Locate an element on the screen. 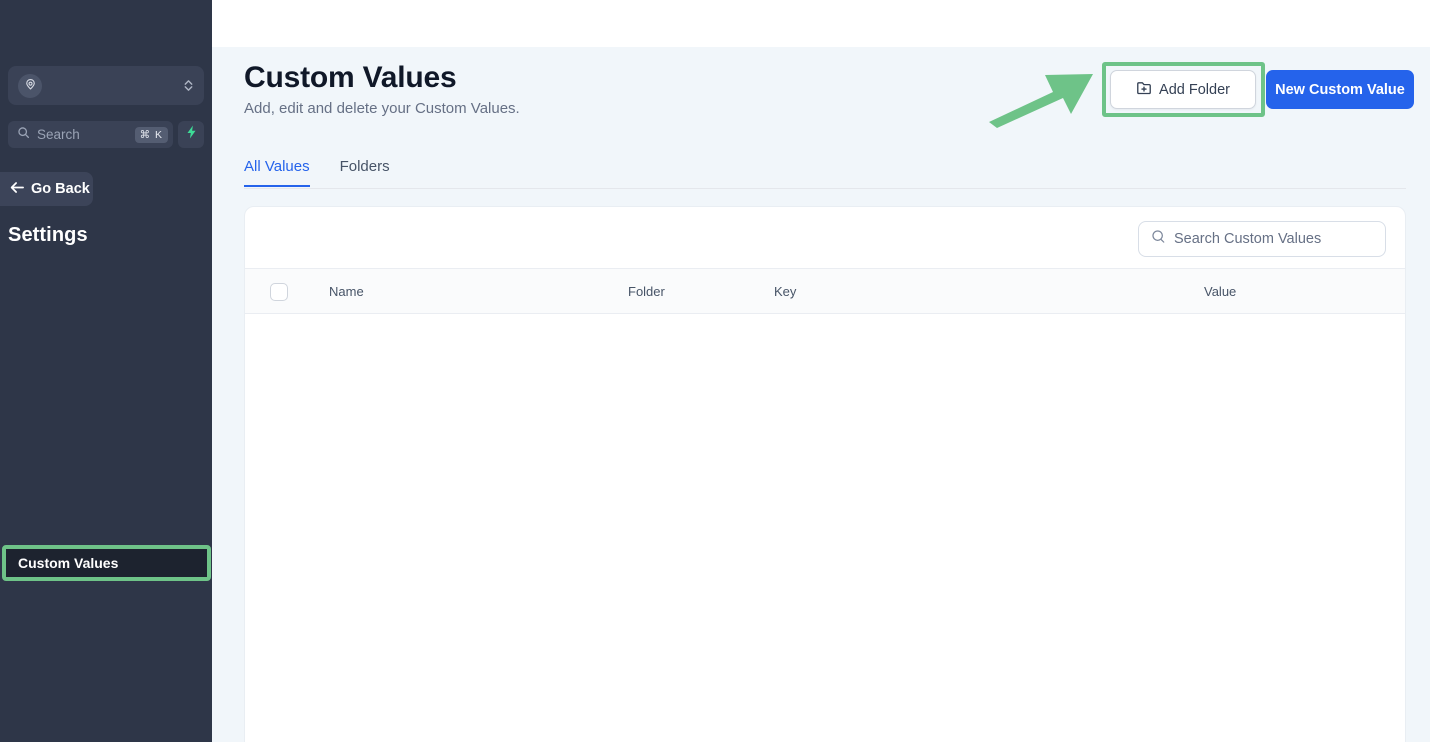 Image resolution: width=1430 pixels, height=742 pixels. tab-all-values: All Values is located at coordinates (277, 172).